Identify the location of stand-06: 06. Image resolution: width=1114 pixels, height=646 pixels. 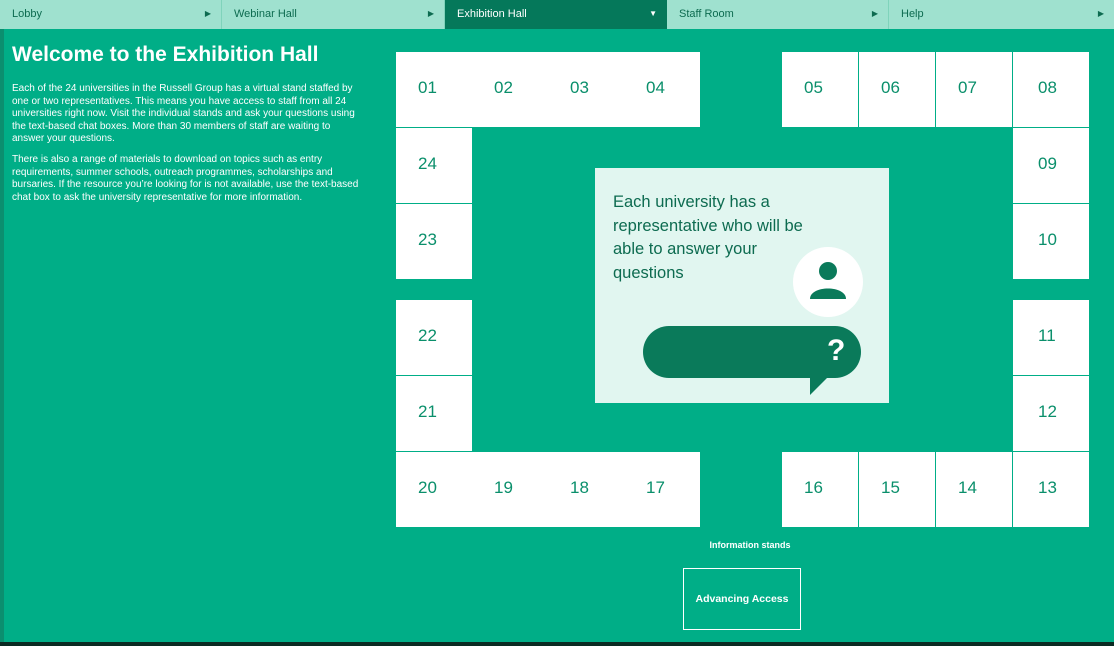
(897, 89).